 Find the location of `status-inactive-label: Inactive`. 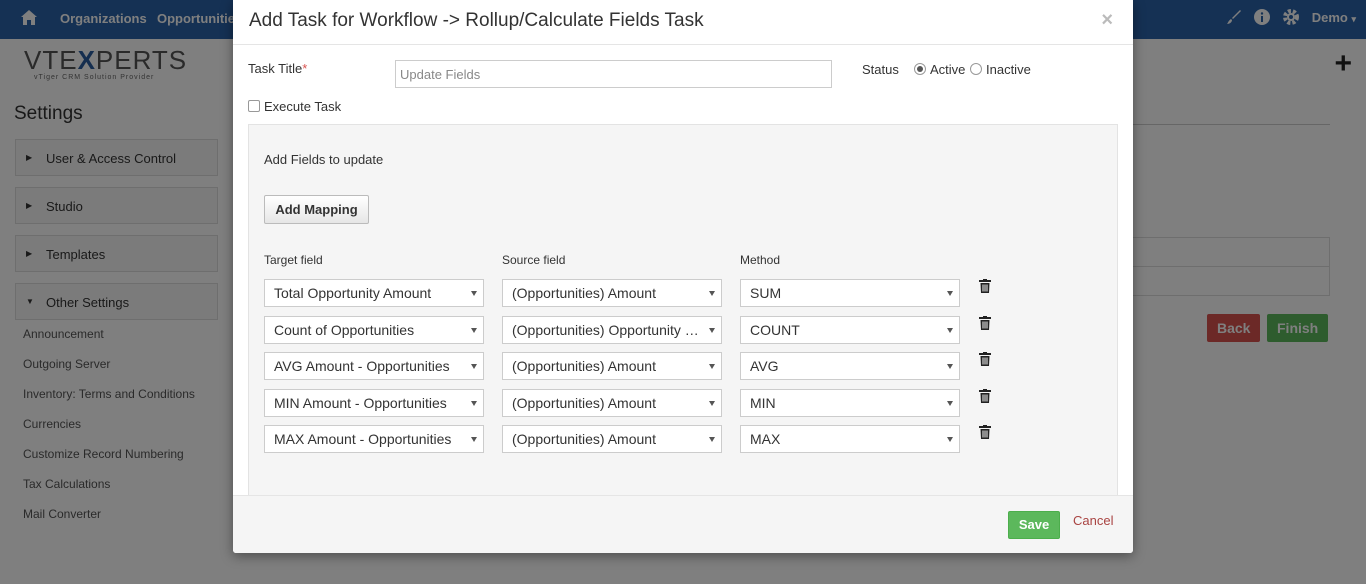

status-inactive-label: Inactive is located at coordinates (1008, 69).